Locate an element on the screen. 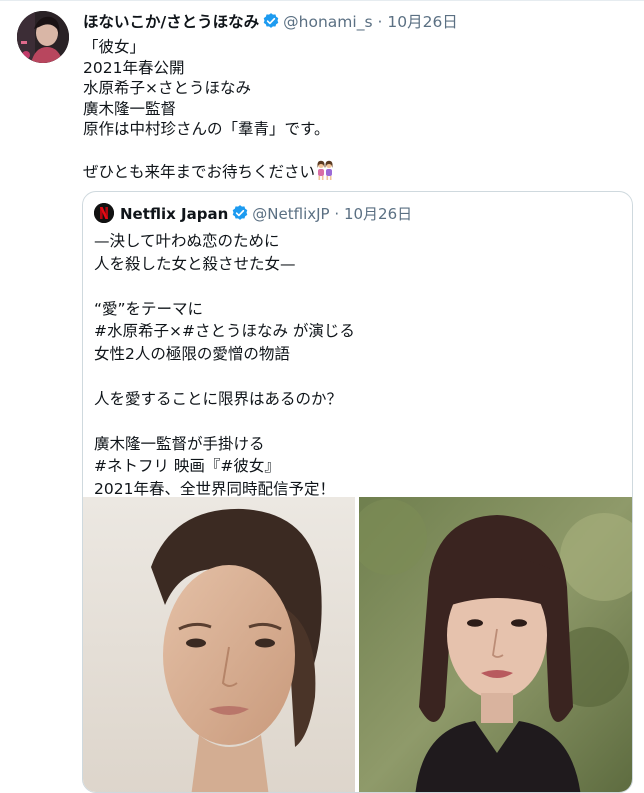 The image size is (644, 793). verified-badge-icon is located at coordinates (271, 24).